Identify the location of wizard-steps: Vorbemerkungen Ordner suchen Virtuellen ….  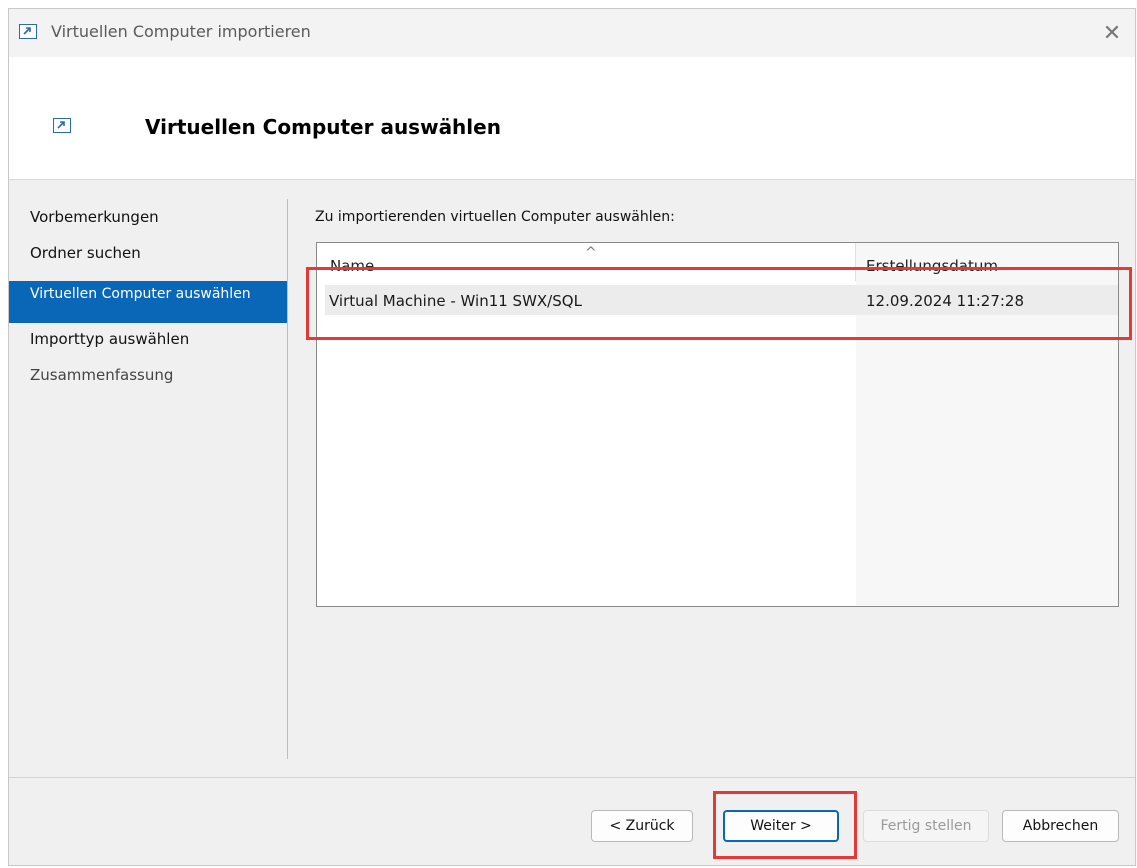
(148, 306).